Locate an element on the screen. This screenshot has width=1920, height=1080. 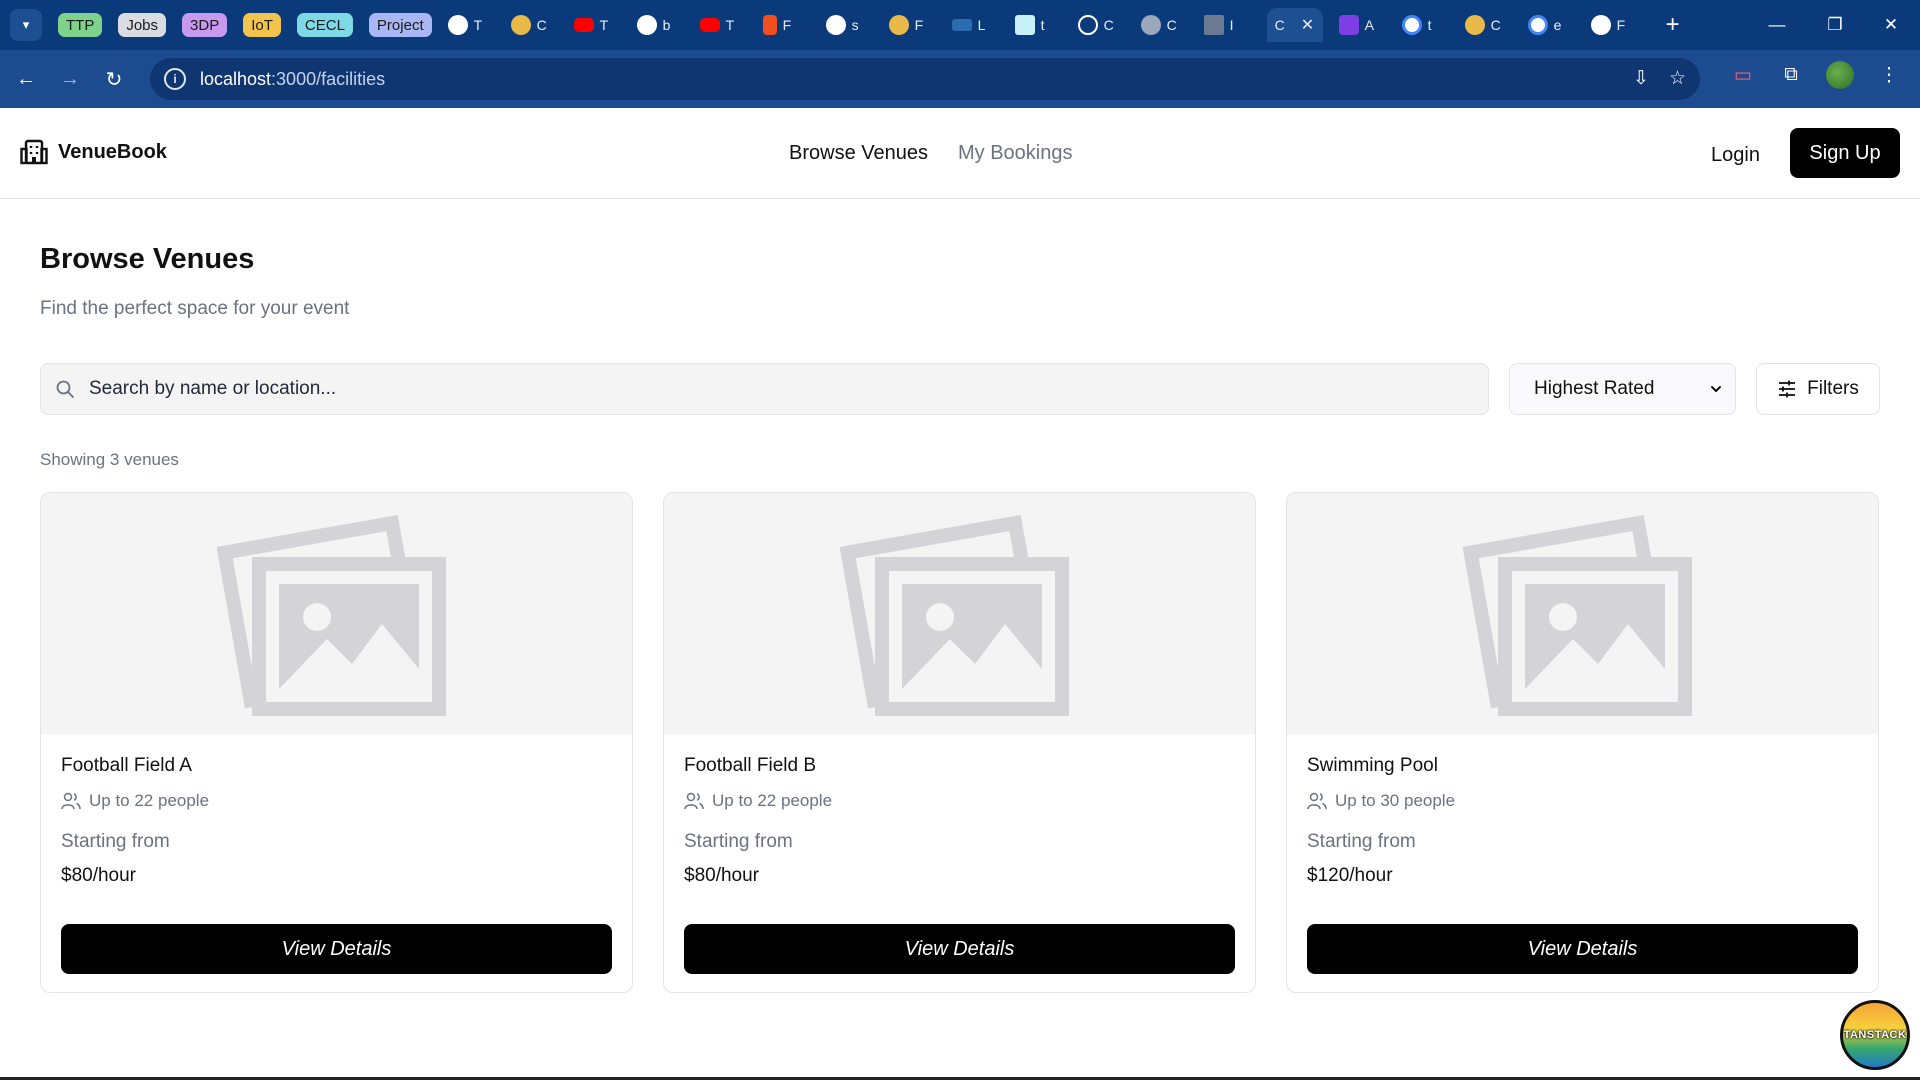
tab-title: L is located at coordinates (981, 25).